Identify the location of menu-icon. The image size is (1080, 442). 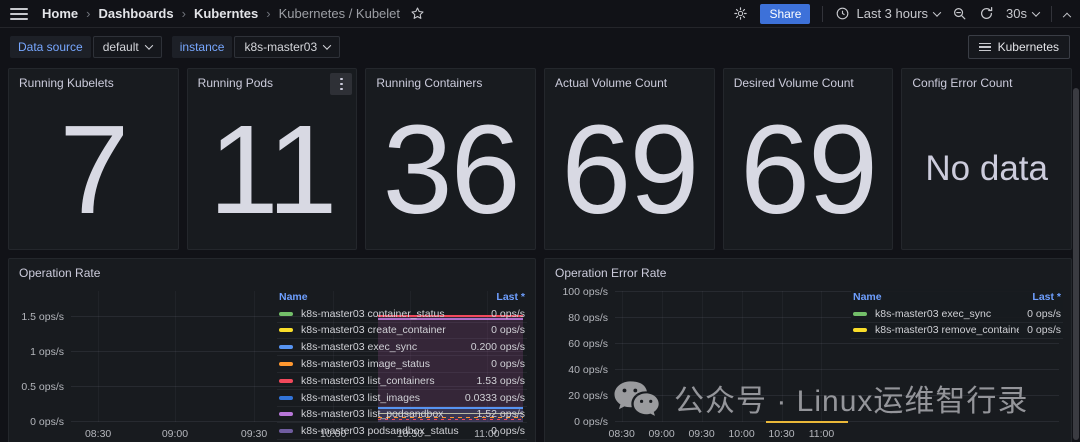
(19, 13).